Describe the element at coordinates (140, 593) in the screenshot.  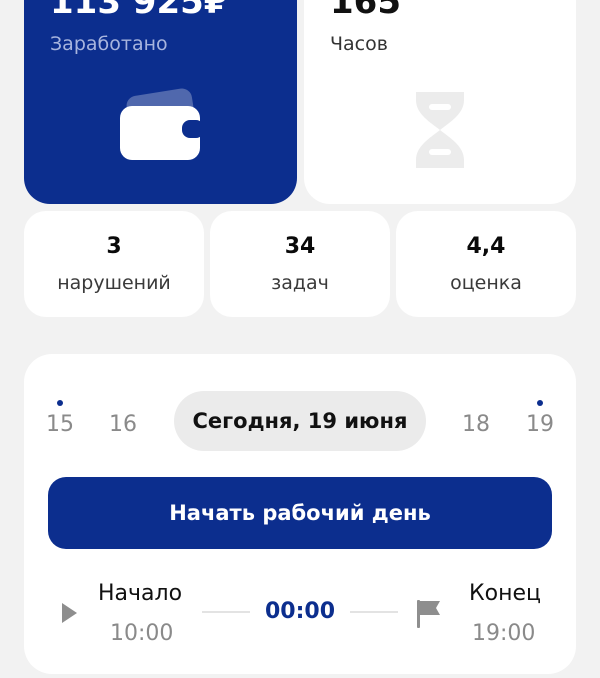
I see `start-label: Начало` at that location.